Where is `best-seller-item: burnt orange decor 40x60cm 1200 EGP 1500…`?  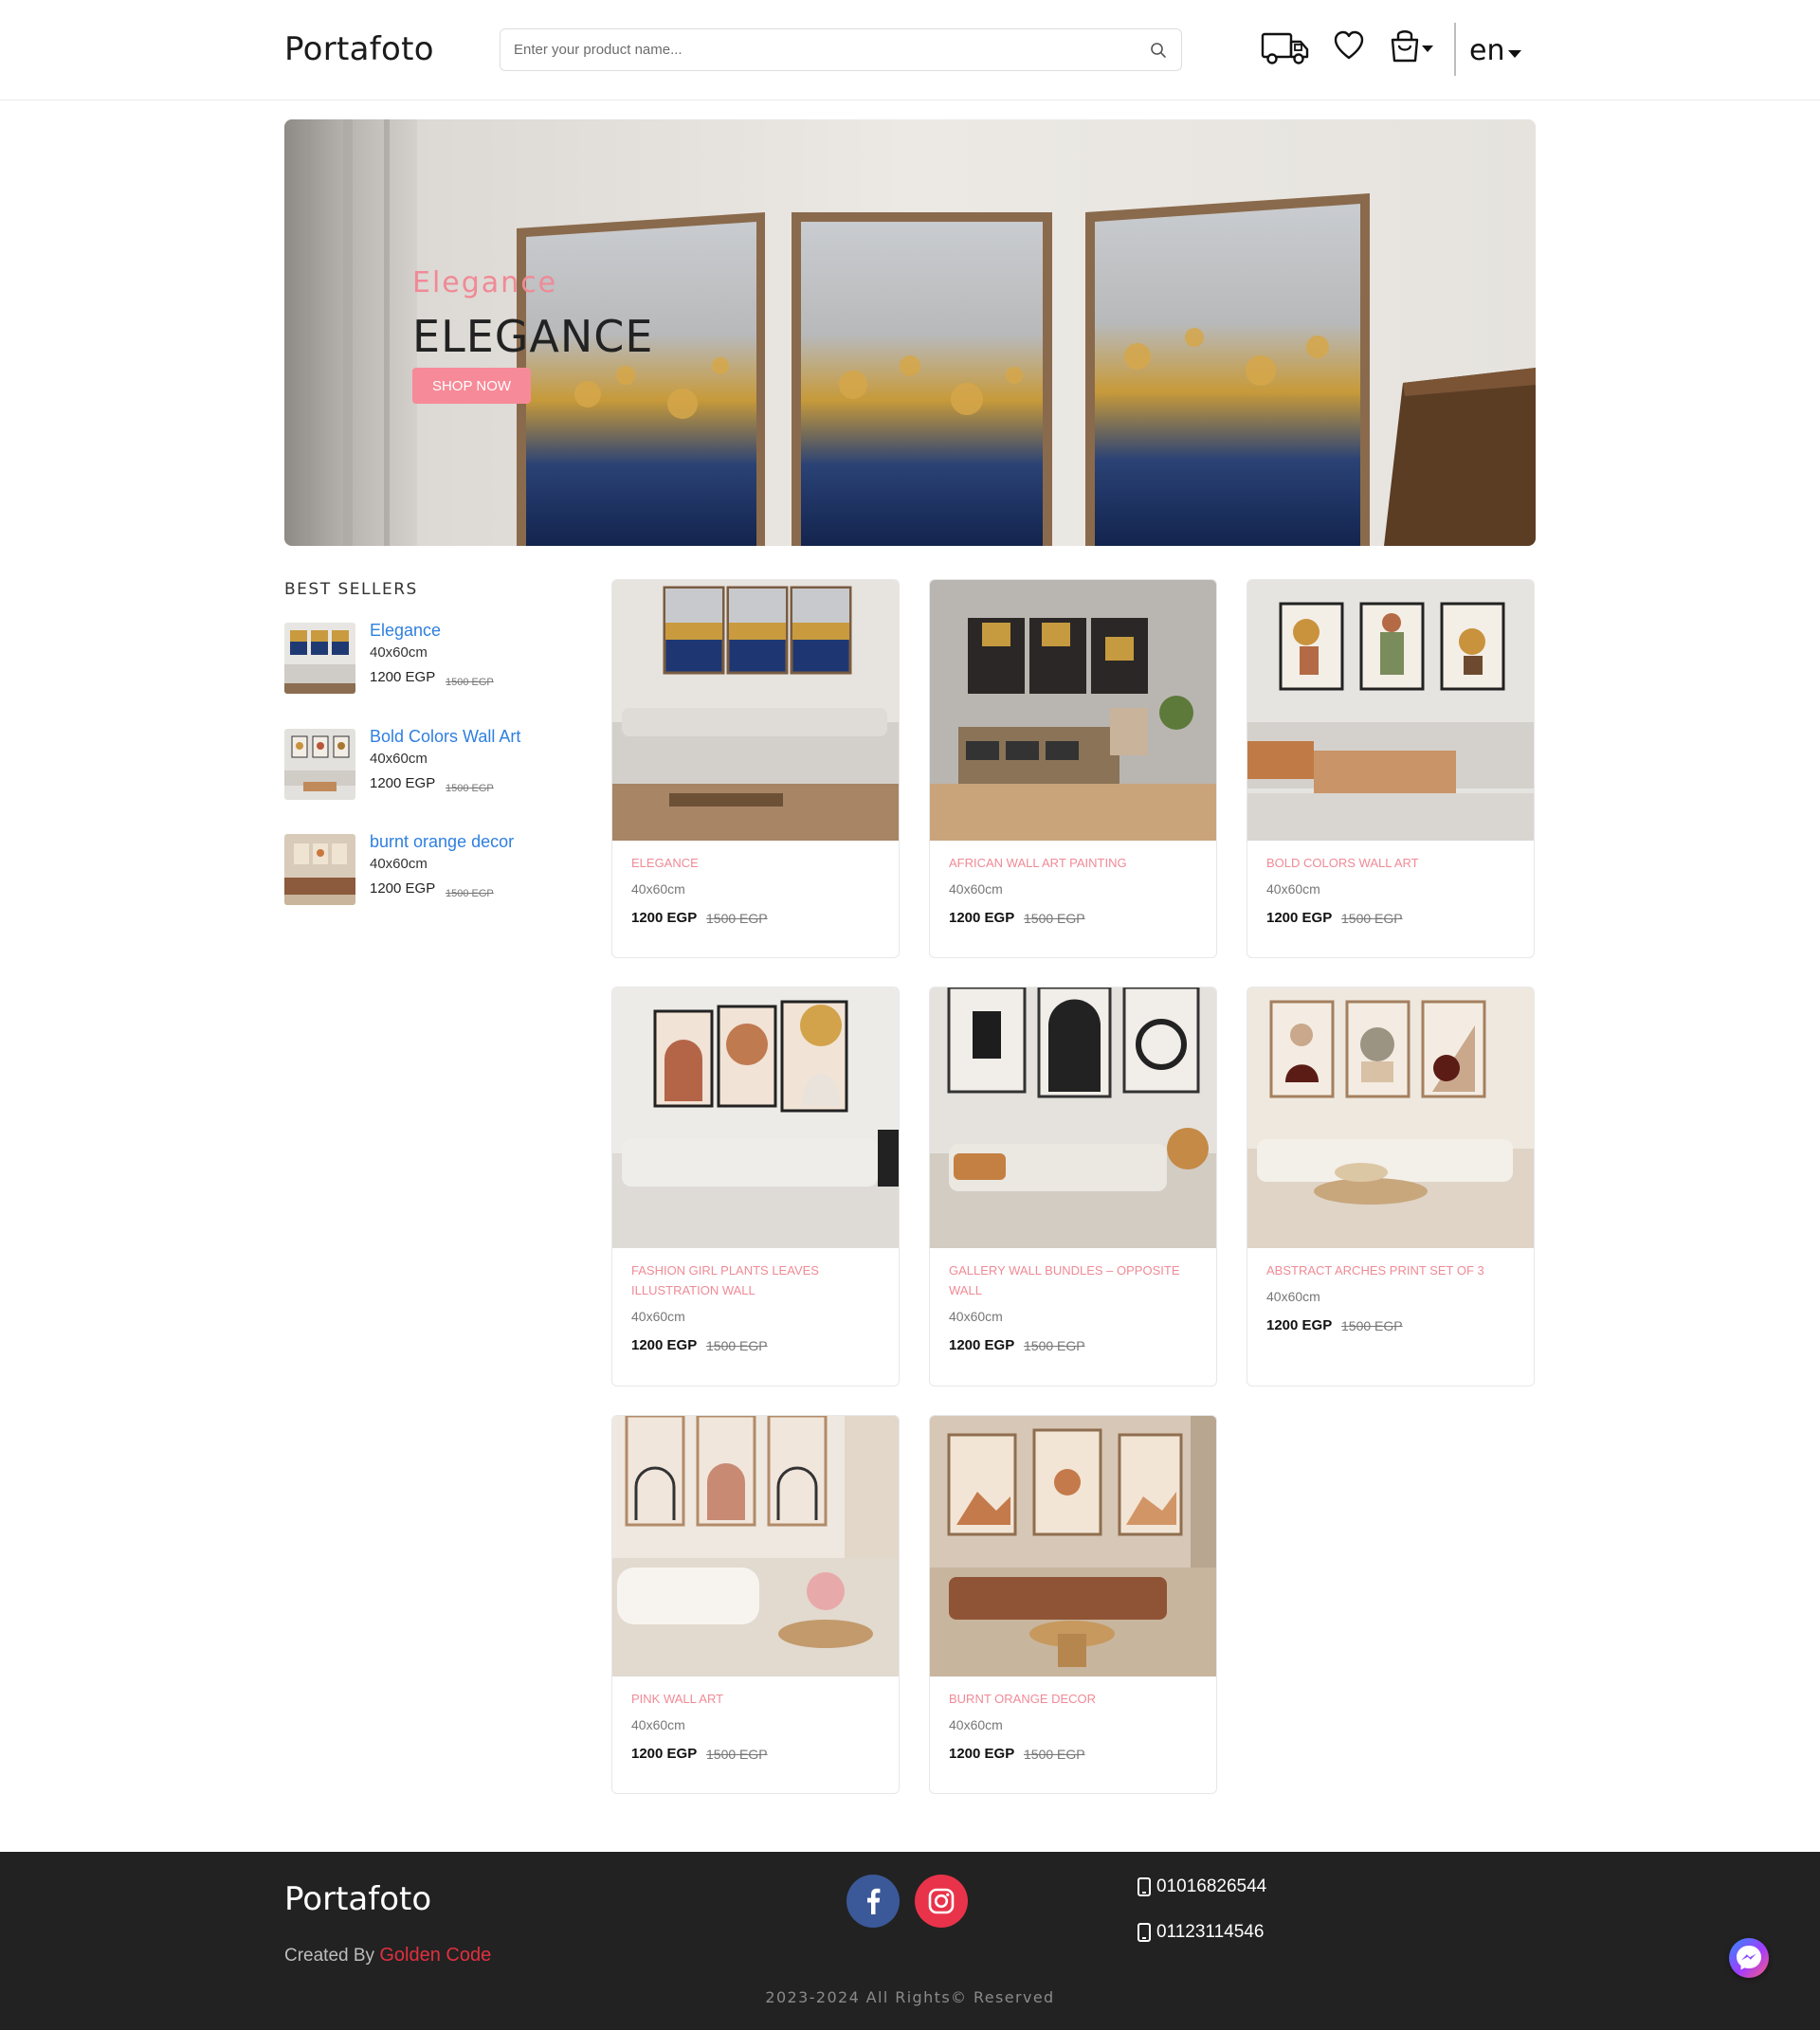
best-seller-item: burnt orange decor 40x60cm 1200 EGP 1500… is located at coordinates (426, 871).